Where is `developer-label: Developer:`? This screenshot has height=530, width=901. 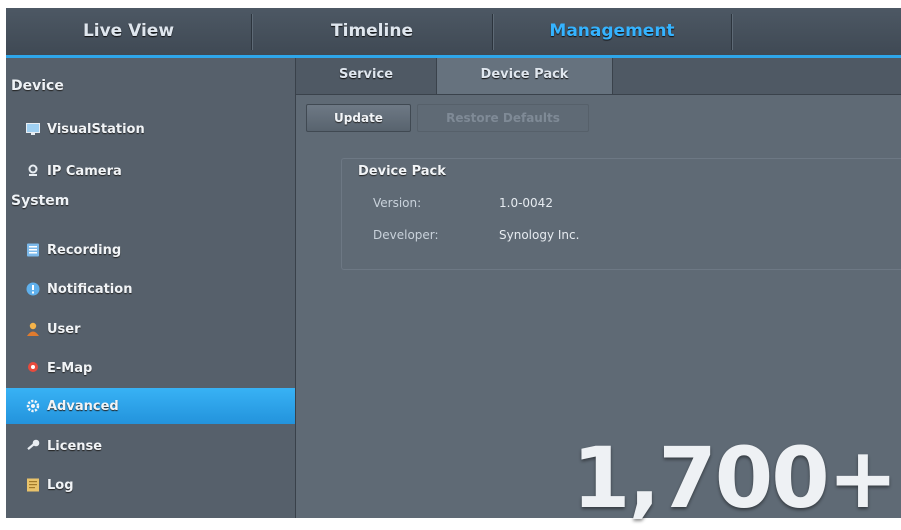
developer-label: Developer: is located at coordinates (406, 235).